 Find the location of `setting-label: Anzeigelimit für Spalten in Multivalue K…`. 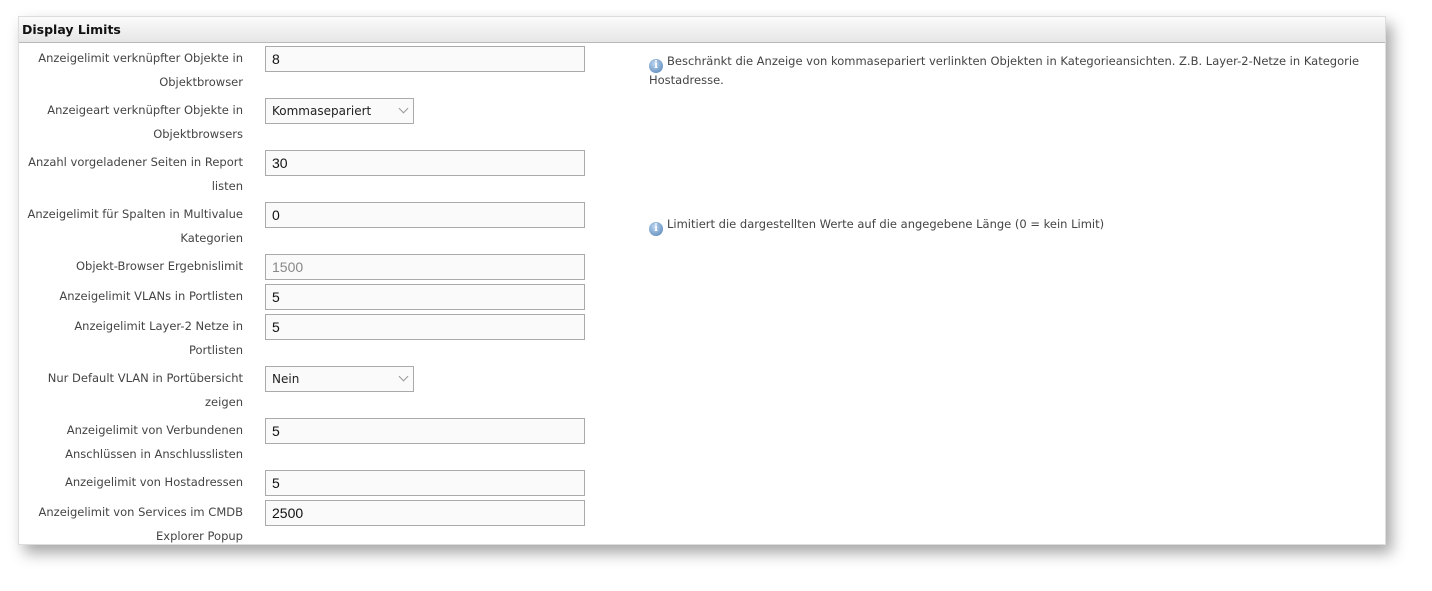

setting-label: Anzeigelimit für Spalten in Multivalue K… is located at coordinates (135, 226).